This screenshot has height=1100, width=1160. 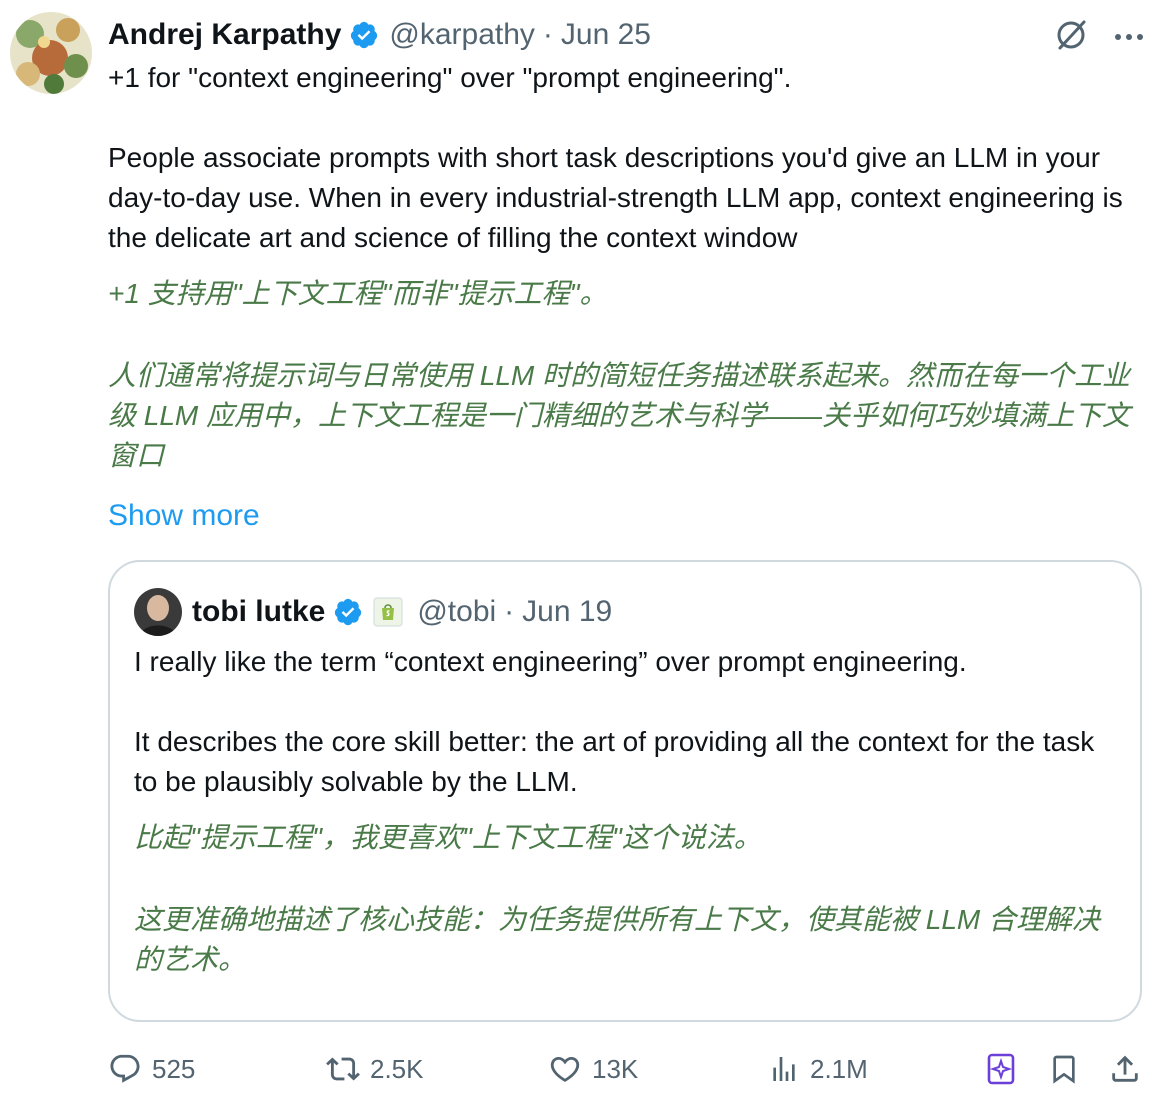 What do you see at coordinates (388, 612) in the screenshot?
I see `shopify-affiliate-badge-icon` at bounding box center [388, 612].